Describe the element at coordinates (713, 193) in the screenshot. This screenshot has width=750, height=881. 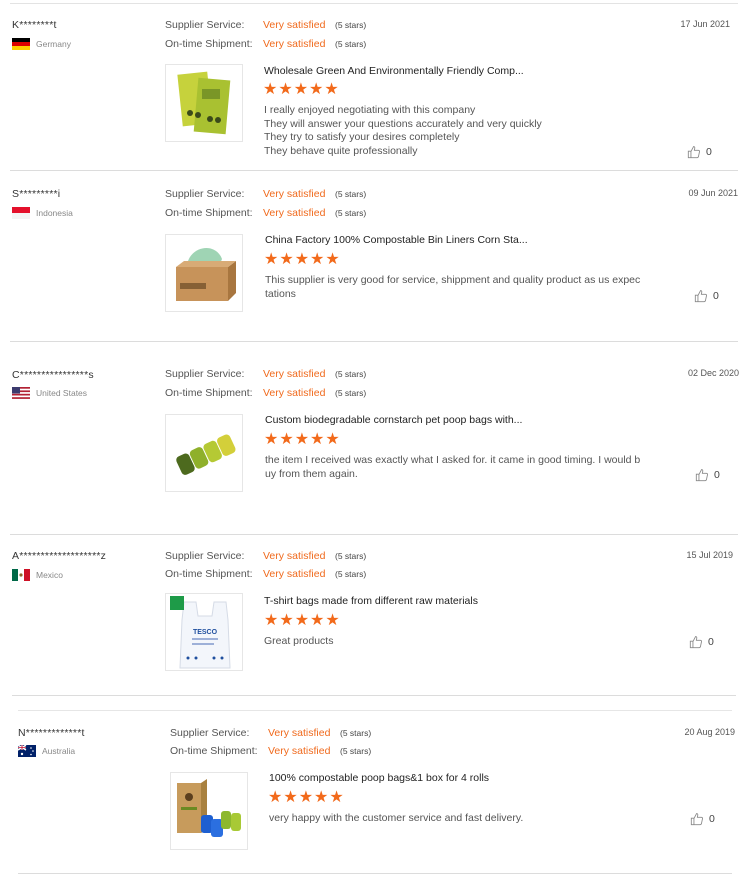
I see `review-date: 09 Jun 2021` at that location.